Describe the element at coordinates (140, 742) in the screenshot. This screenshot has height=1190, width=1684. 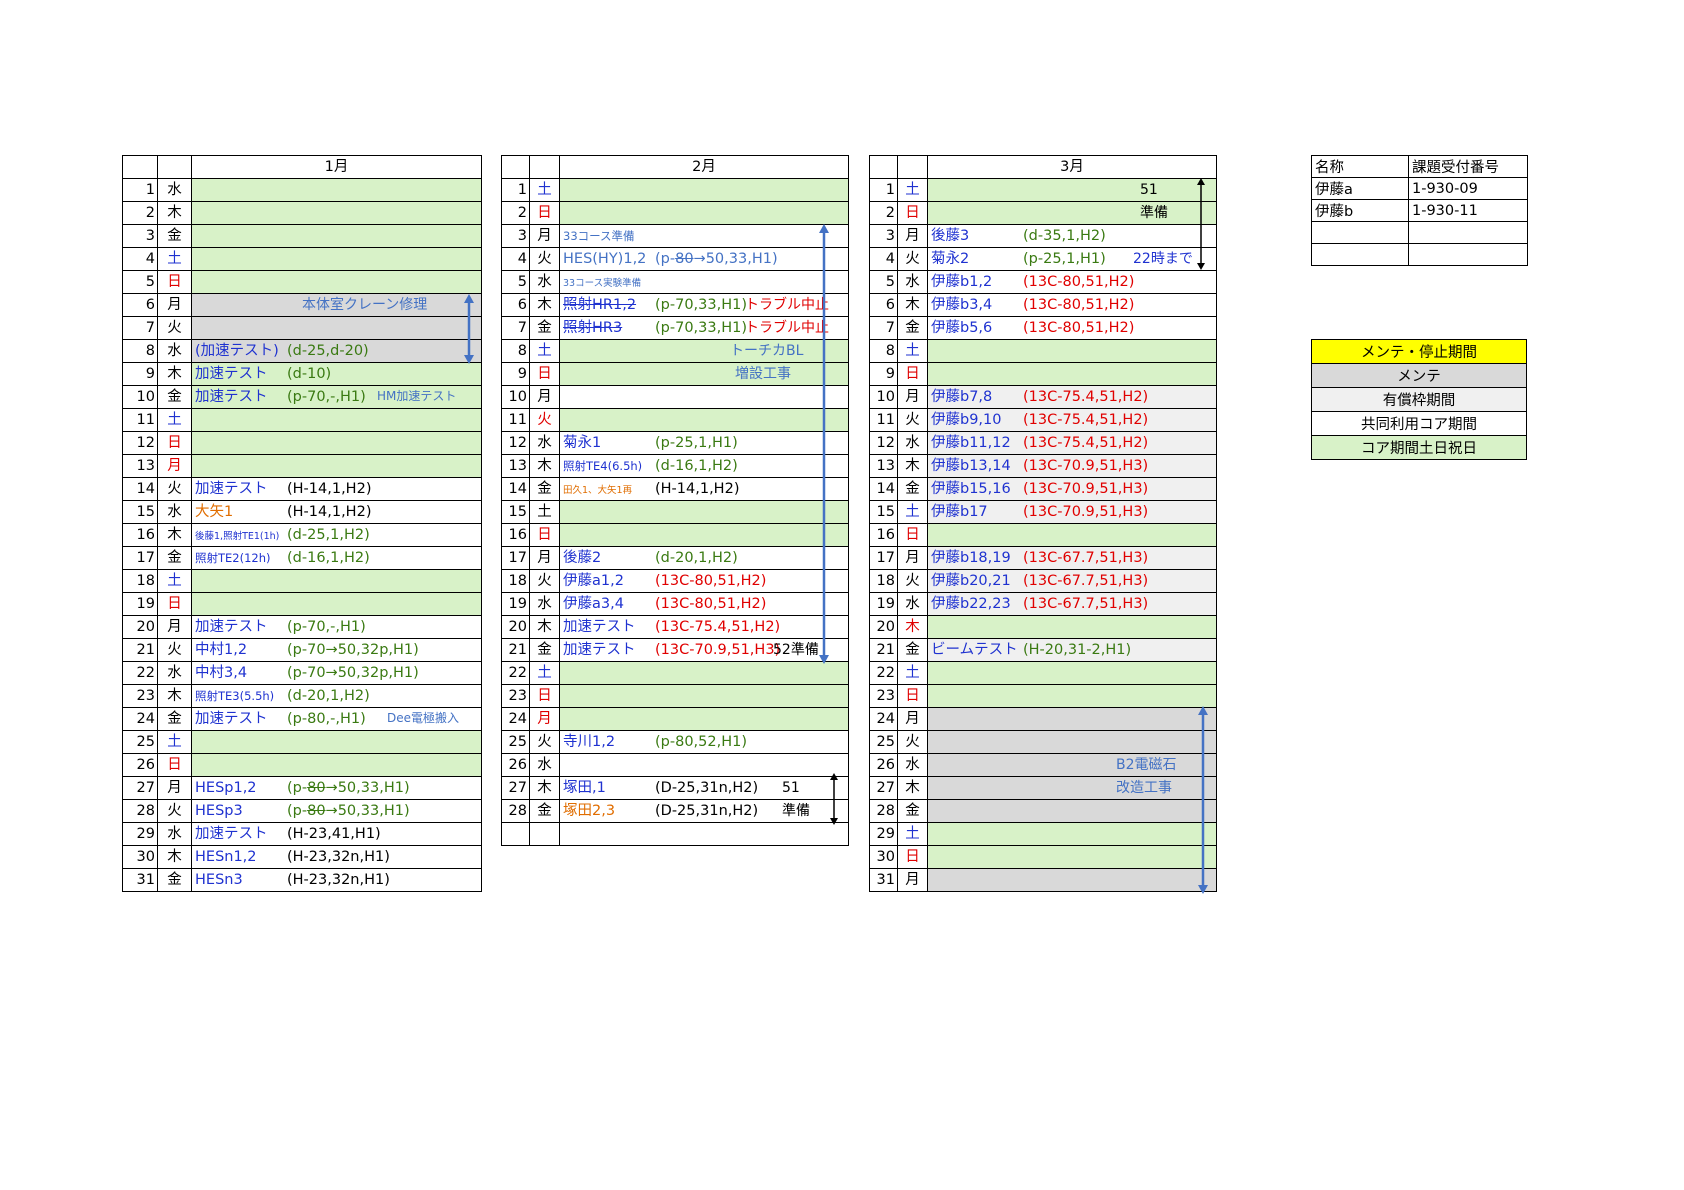
I see `day-number: 25` at that location.